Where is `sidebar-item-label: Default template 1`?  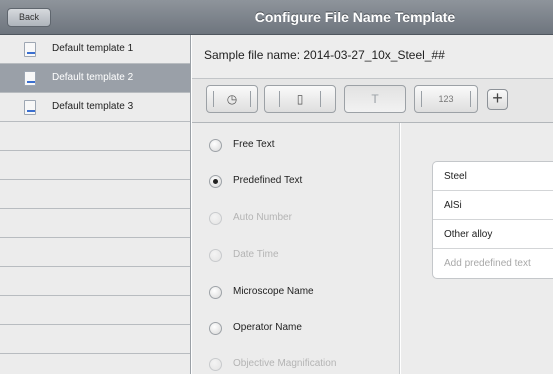 sidebar-item-label: Default template 1 is located at coordinates (93, 48).